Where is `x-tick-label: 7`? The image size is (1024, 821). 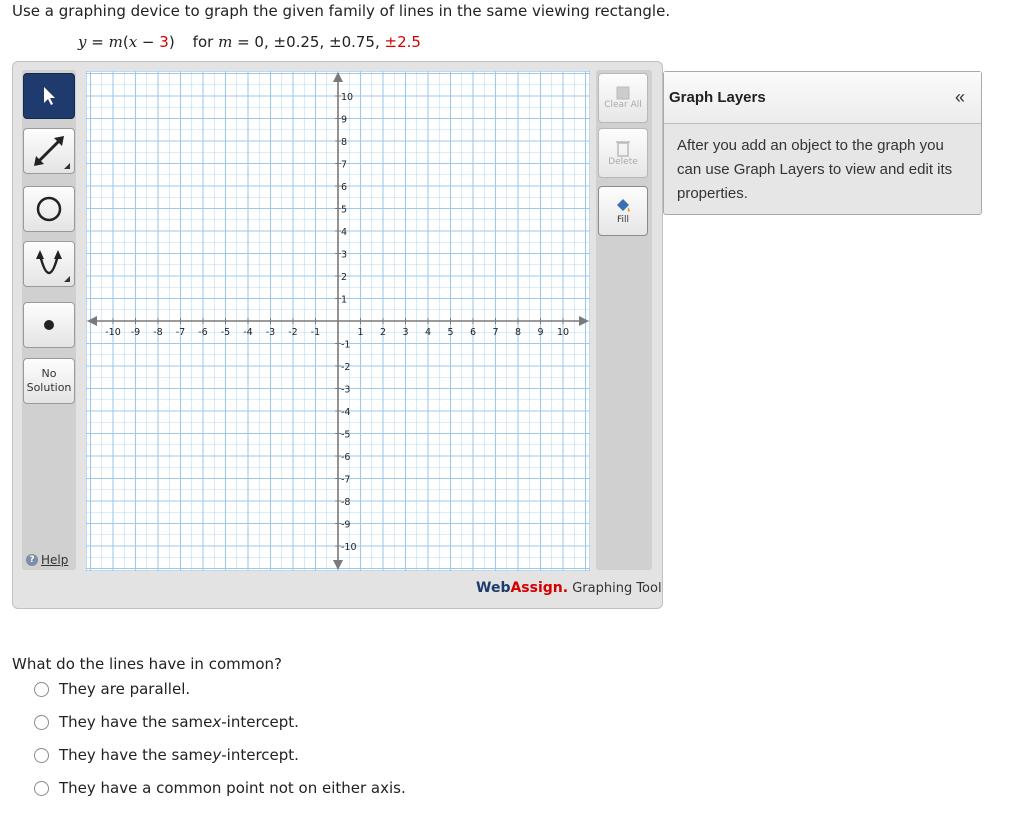
x-tick-label: 7 is located at coordinates (495, 332).